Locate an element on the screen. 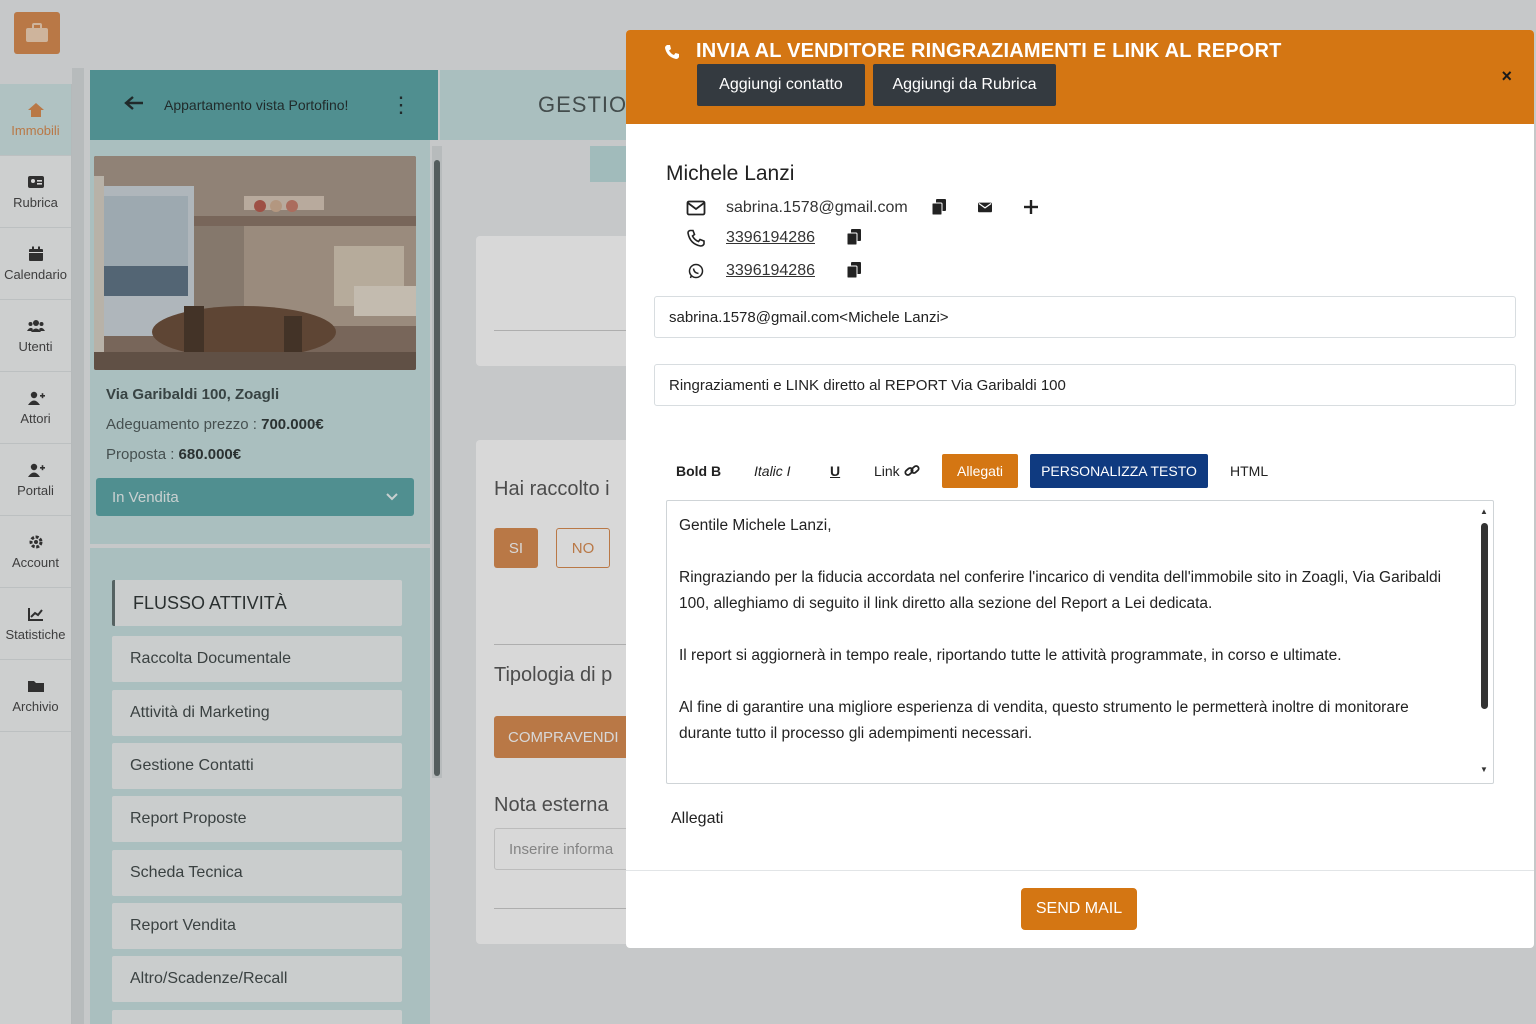  contact-name: Michele Lanzi is located at coordinates (730, 173).